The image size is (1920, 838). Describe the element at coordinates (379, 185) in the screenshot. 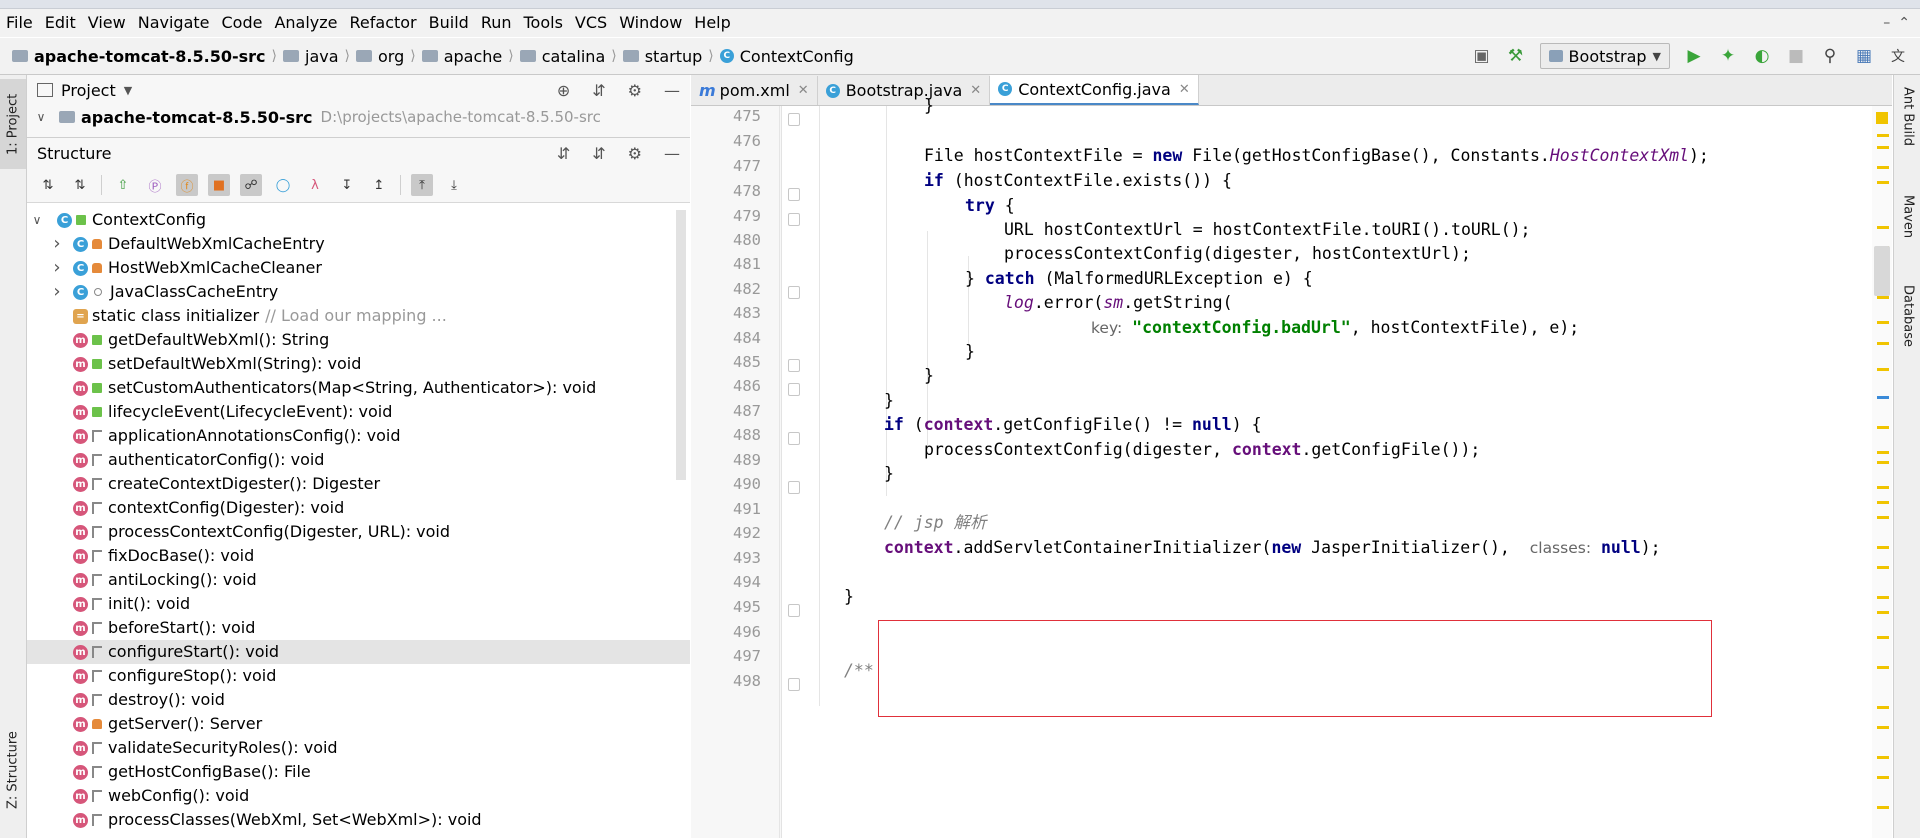

I see `collapse-all-icon: ↥` at that location.